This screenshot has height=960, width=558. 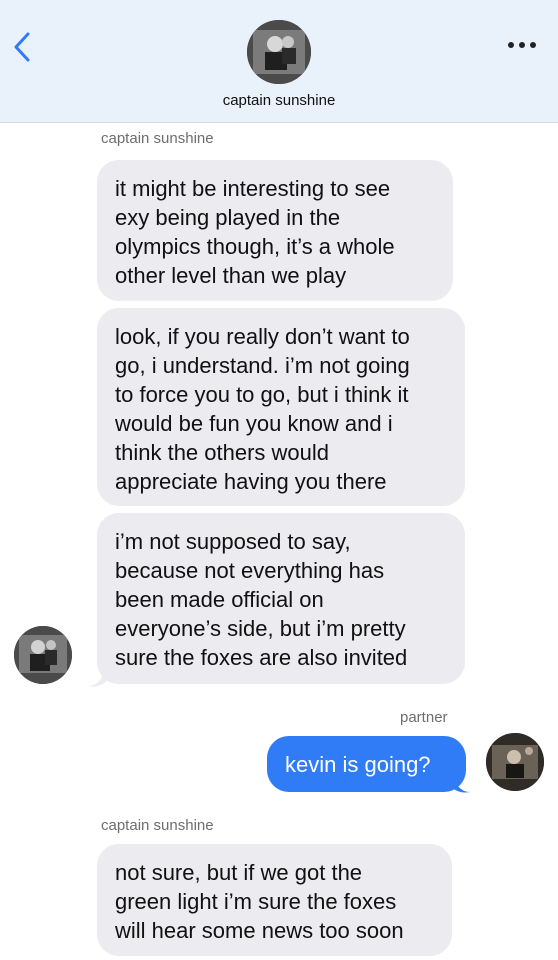 What do you see at coordinates (358, 764) in the screenshot?
I see `message-line: kevin is going?` at bounding box center [358, 764].